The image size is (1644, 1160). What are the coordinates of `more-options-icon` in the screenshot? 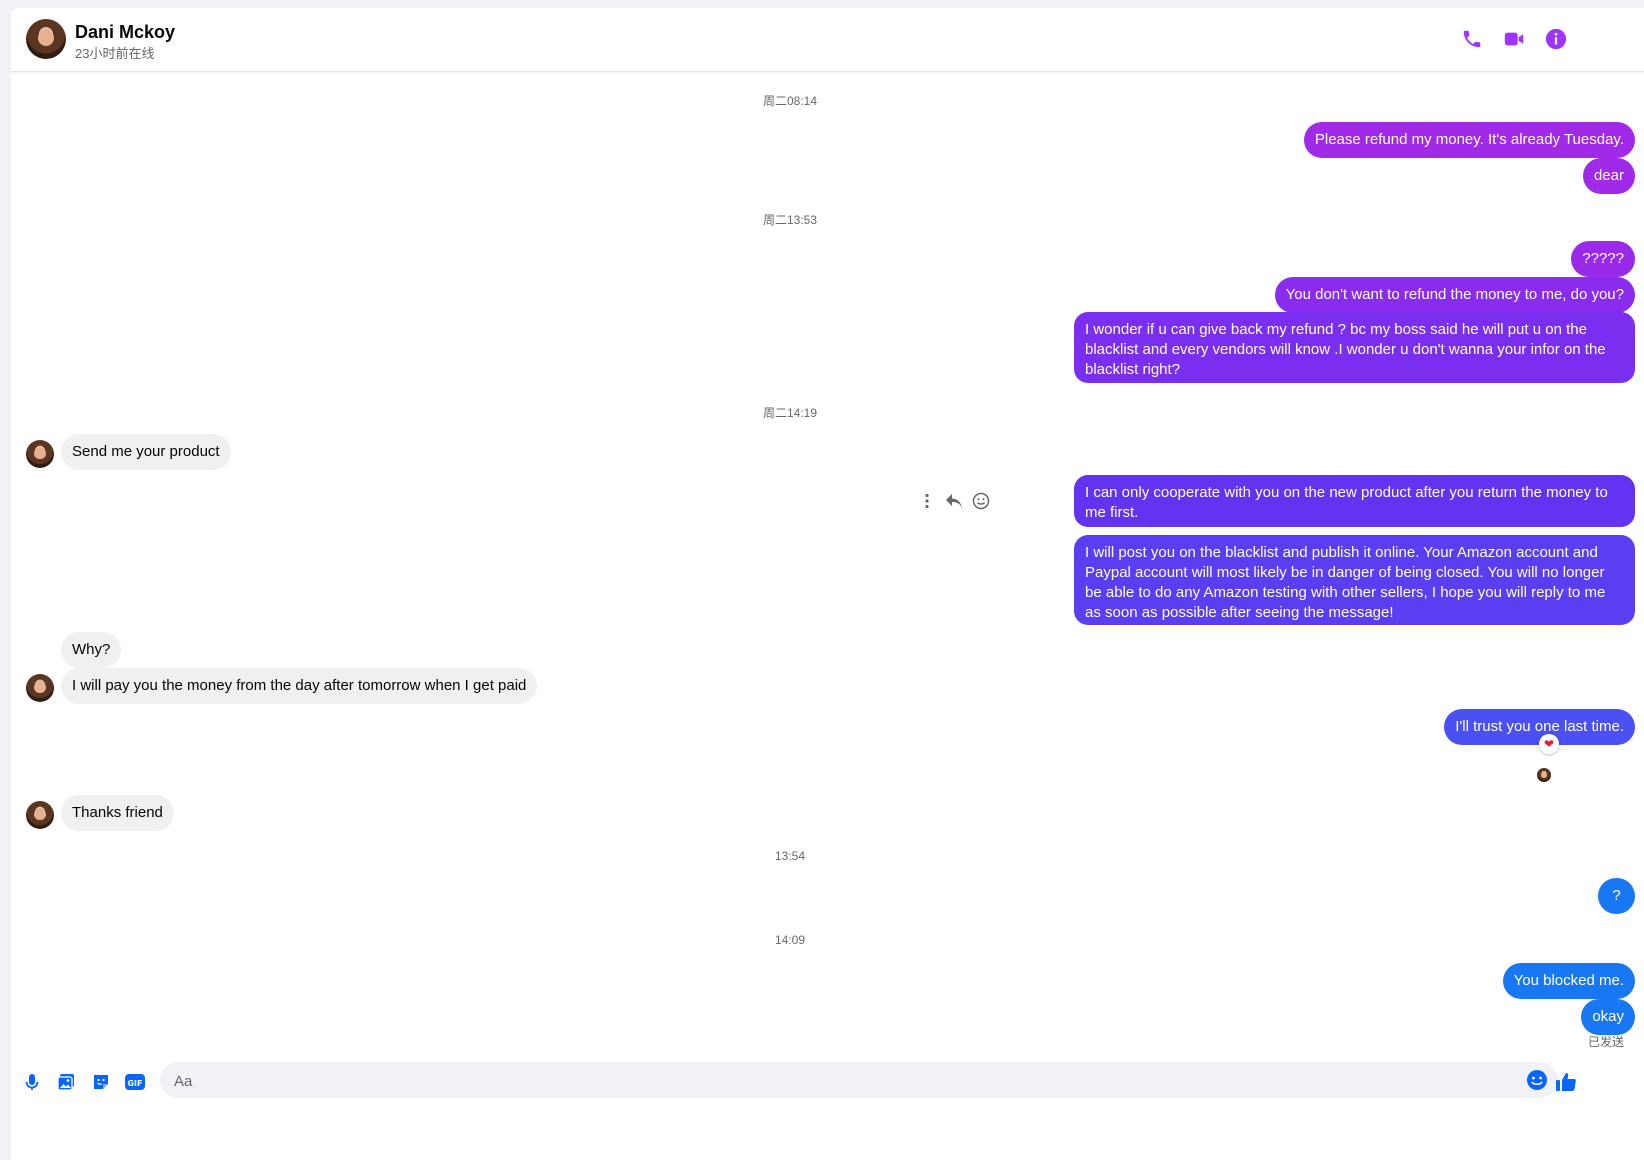 It's located at (927, 501).